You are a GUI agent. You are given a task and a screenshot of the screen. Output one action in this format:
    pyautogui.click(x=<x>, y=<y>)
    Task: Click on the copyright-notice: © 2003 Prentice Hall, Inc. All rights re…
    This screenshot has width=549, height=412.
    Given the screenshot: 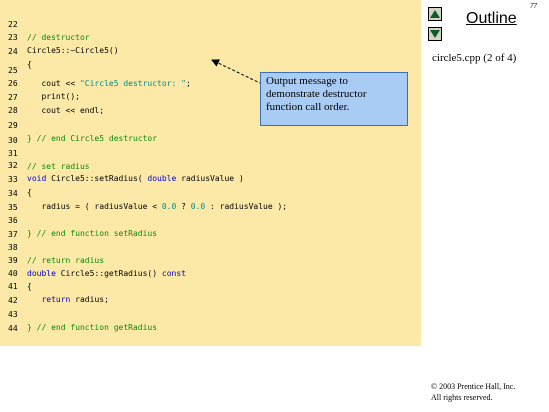 What is the action you would take?
    pyautogui.click(x=473, y=392)
    